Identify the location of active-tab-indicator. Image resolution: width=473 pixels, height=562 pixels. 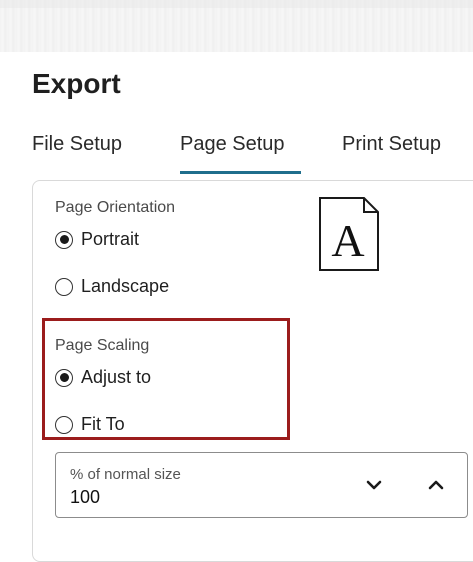
(240, 172).